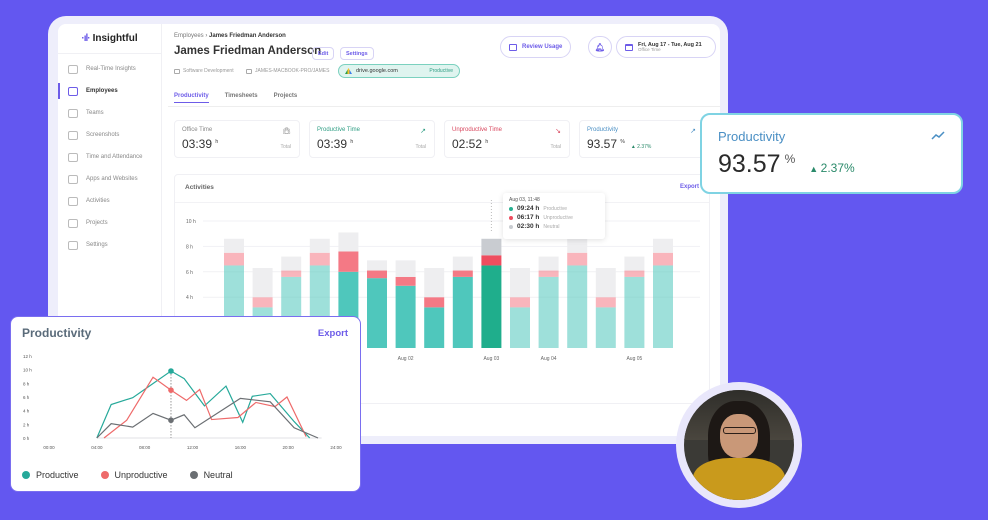 The height and width of the screenshot is (520, 988). What do you see at coordinates (549, 359) in the screenshot?
I see `x-tick-label: Aug 04` at bounding box center [549, 359].